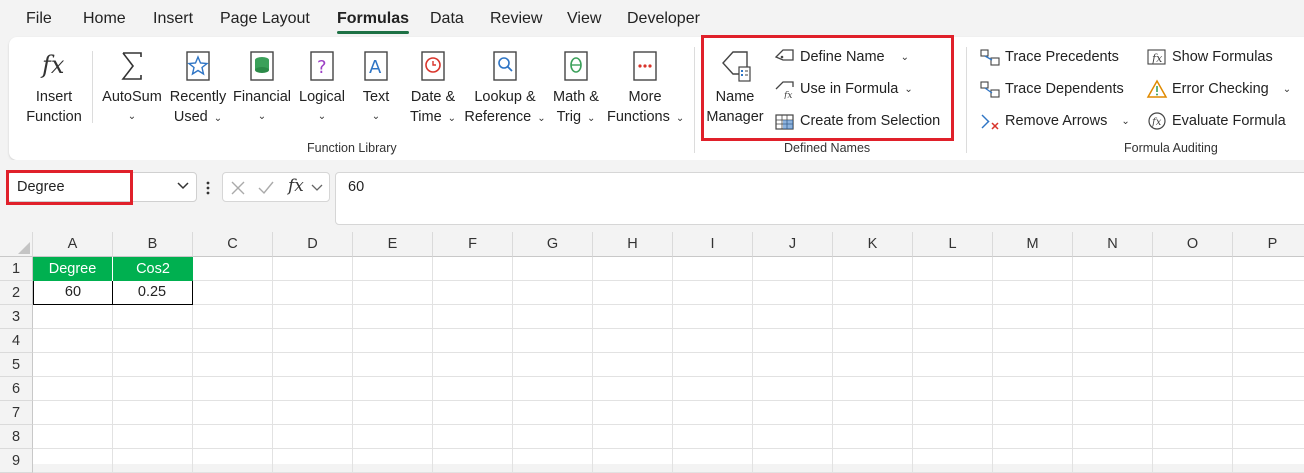 The image size is (1304, 473). What do you see at coordinates (16, 389) in the screenshot?
I see `row-header-6: 6` at bounding box center [16, 389].